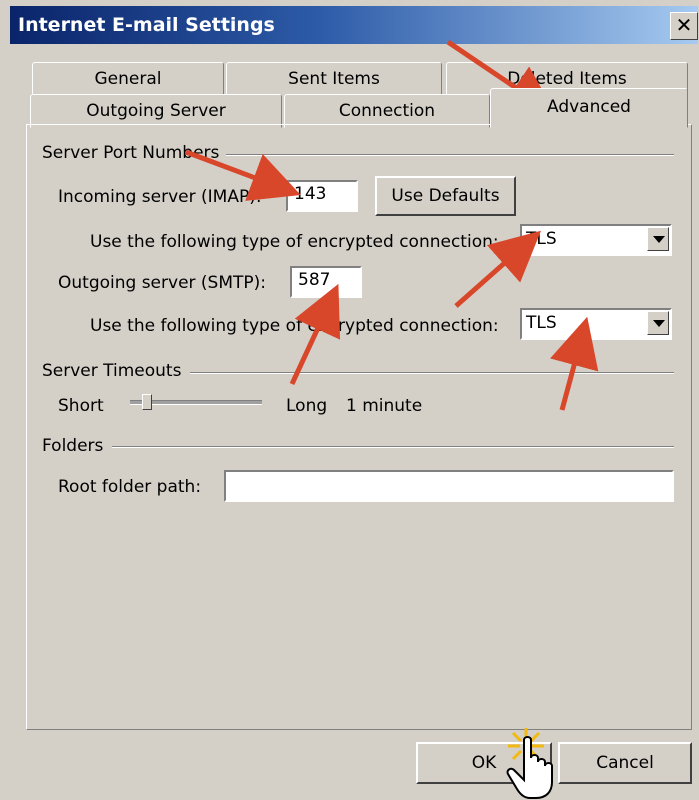 This screenshot has height=800, width=699. I want to click on ok-button: OK, so click(484, 763).